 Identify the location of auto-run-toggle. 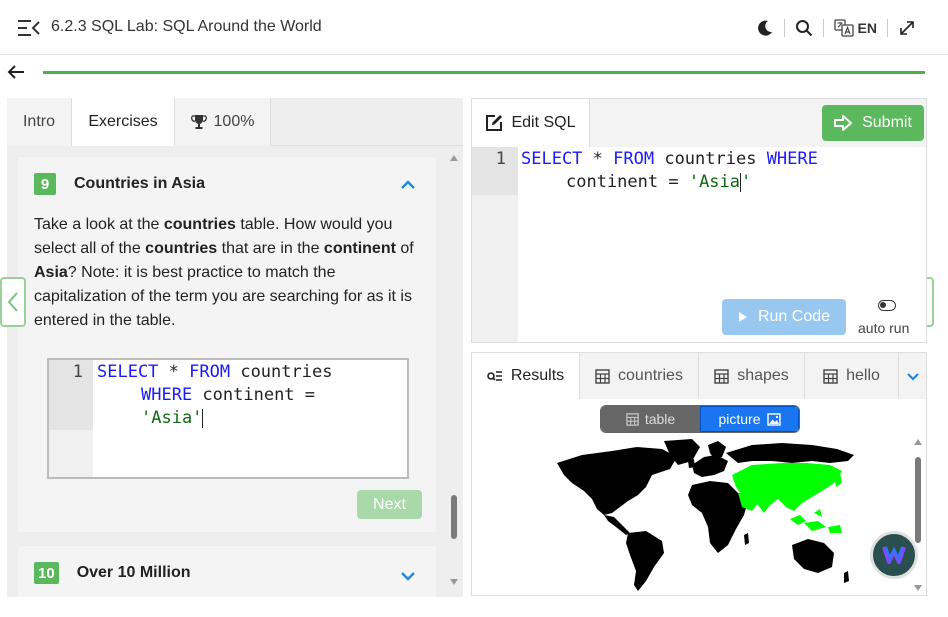
(887, 305).